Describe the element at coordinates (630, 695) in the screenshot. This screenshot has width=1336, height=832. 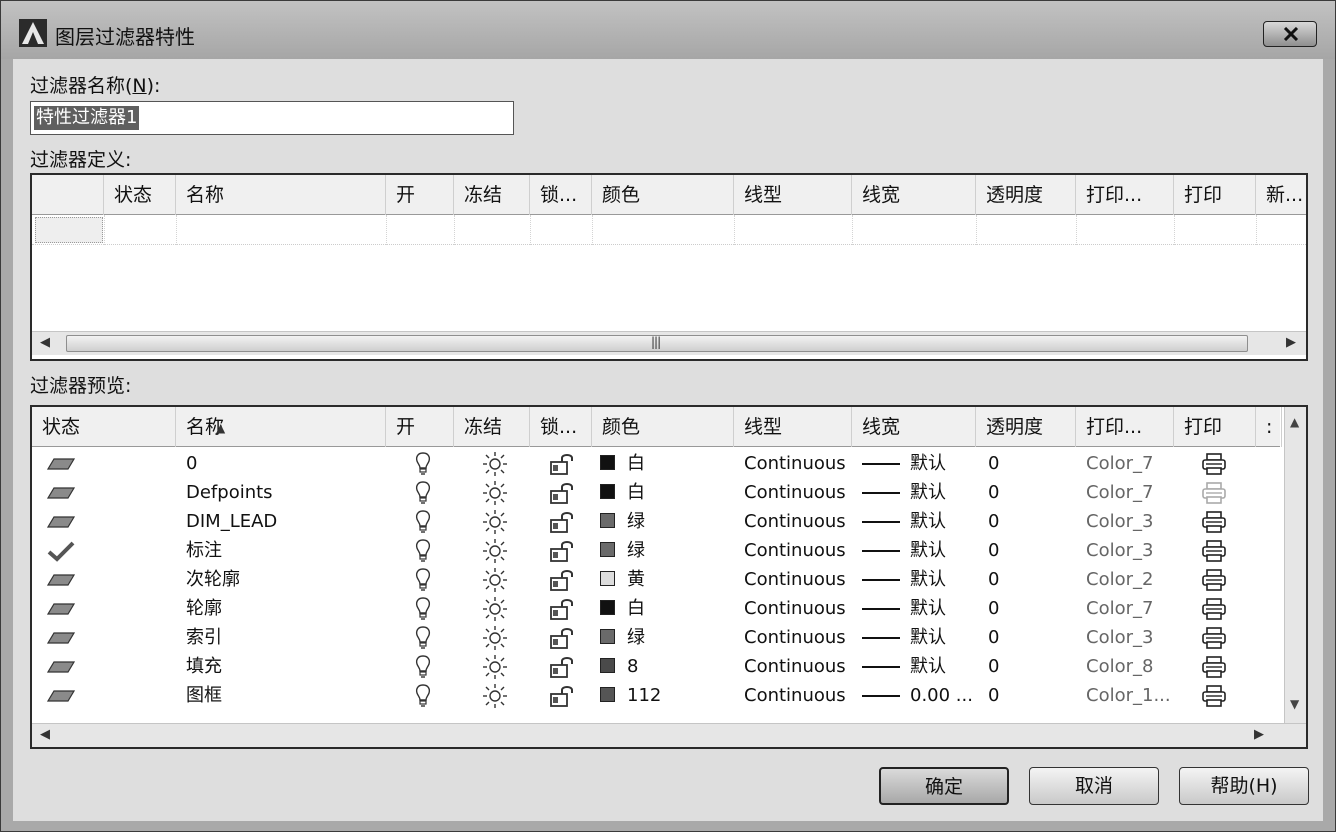
I see `color-cell: 112` at that location.